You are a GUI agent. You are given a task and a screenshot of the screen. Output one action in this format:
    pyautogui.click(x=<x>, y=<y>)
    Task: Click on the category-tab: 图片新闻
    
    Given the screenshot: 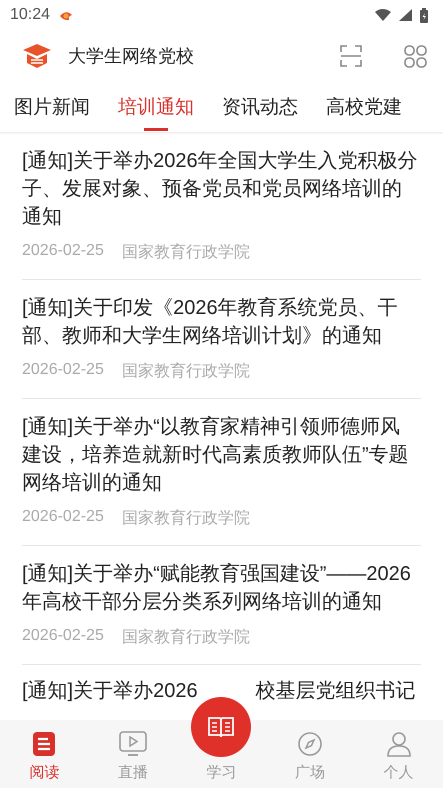 What is the action you would take?
    pyautogui.click(x=52, y=107)
    